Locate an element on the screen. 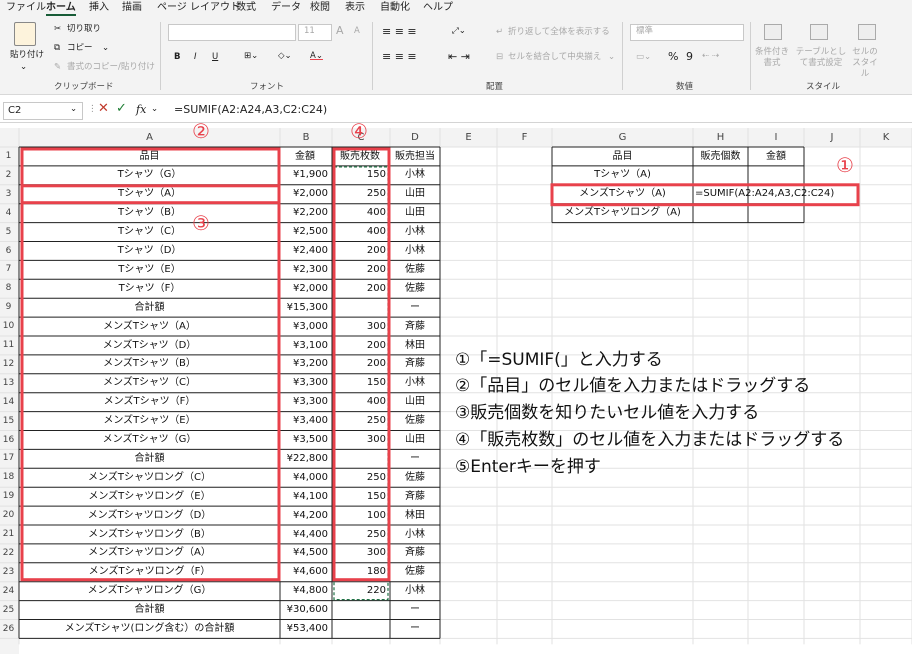 The height and width of the screenshot is (654, 912). side-g3: メンズTシャツ（A) is located at coordinates (622, 193).